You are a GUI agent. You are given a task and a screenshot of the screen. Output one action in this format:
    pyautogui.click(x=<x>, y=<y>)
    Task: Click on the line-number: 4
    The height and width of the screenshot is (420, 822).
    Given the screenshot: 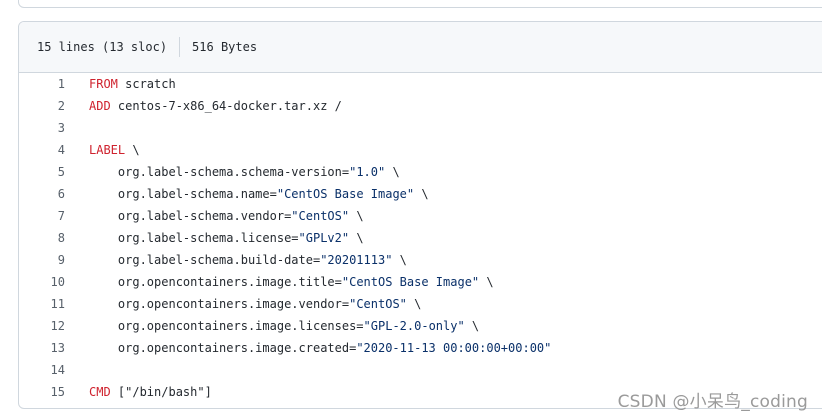 What is the action you would take?
    pyautogui.click(x=42, y=150)
    